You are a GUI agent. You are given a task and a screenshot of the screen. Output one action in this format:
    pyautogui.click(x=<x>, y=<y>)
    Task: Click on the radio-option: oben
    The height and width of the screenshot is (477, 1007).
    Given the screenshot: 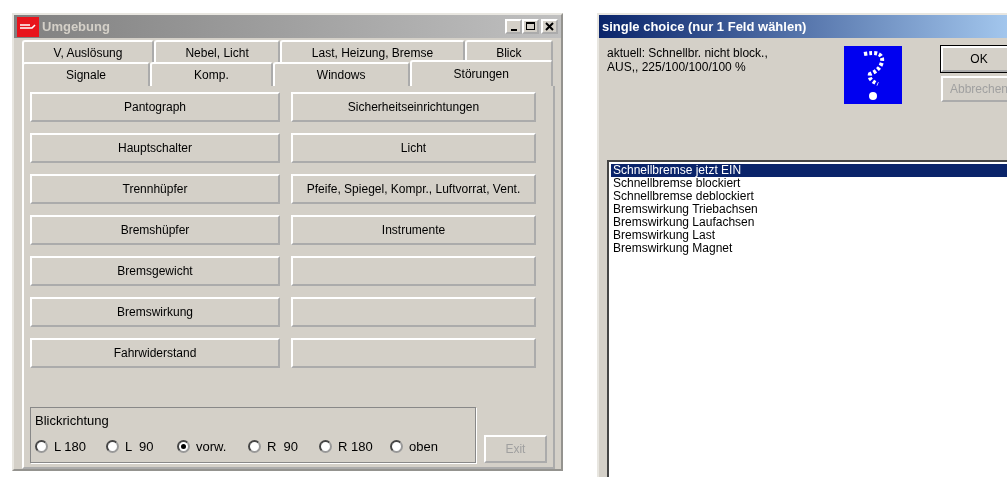 What is the action you would take?
    pyautogui.click(x=425, y=446)
    